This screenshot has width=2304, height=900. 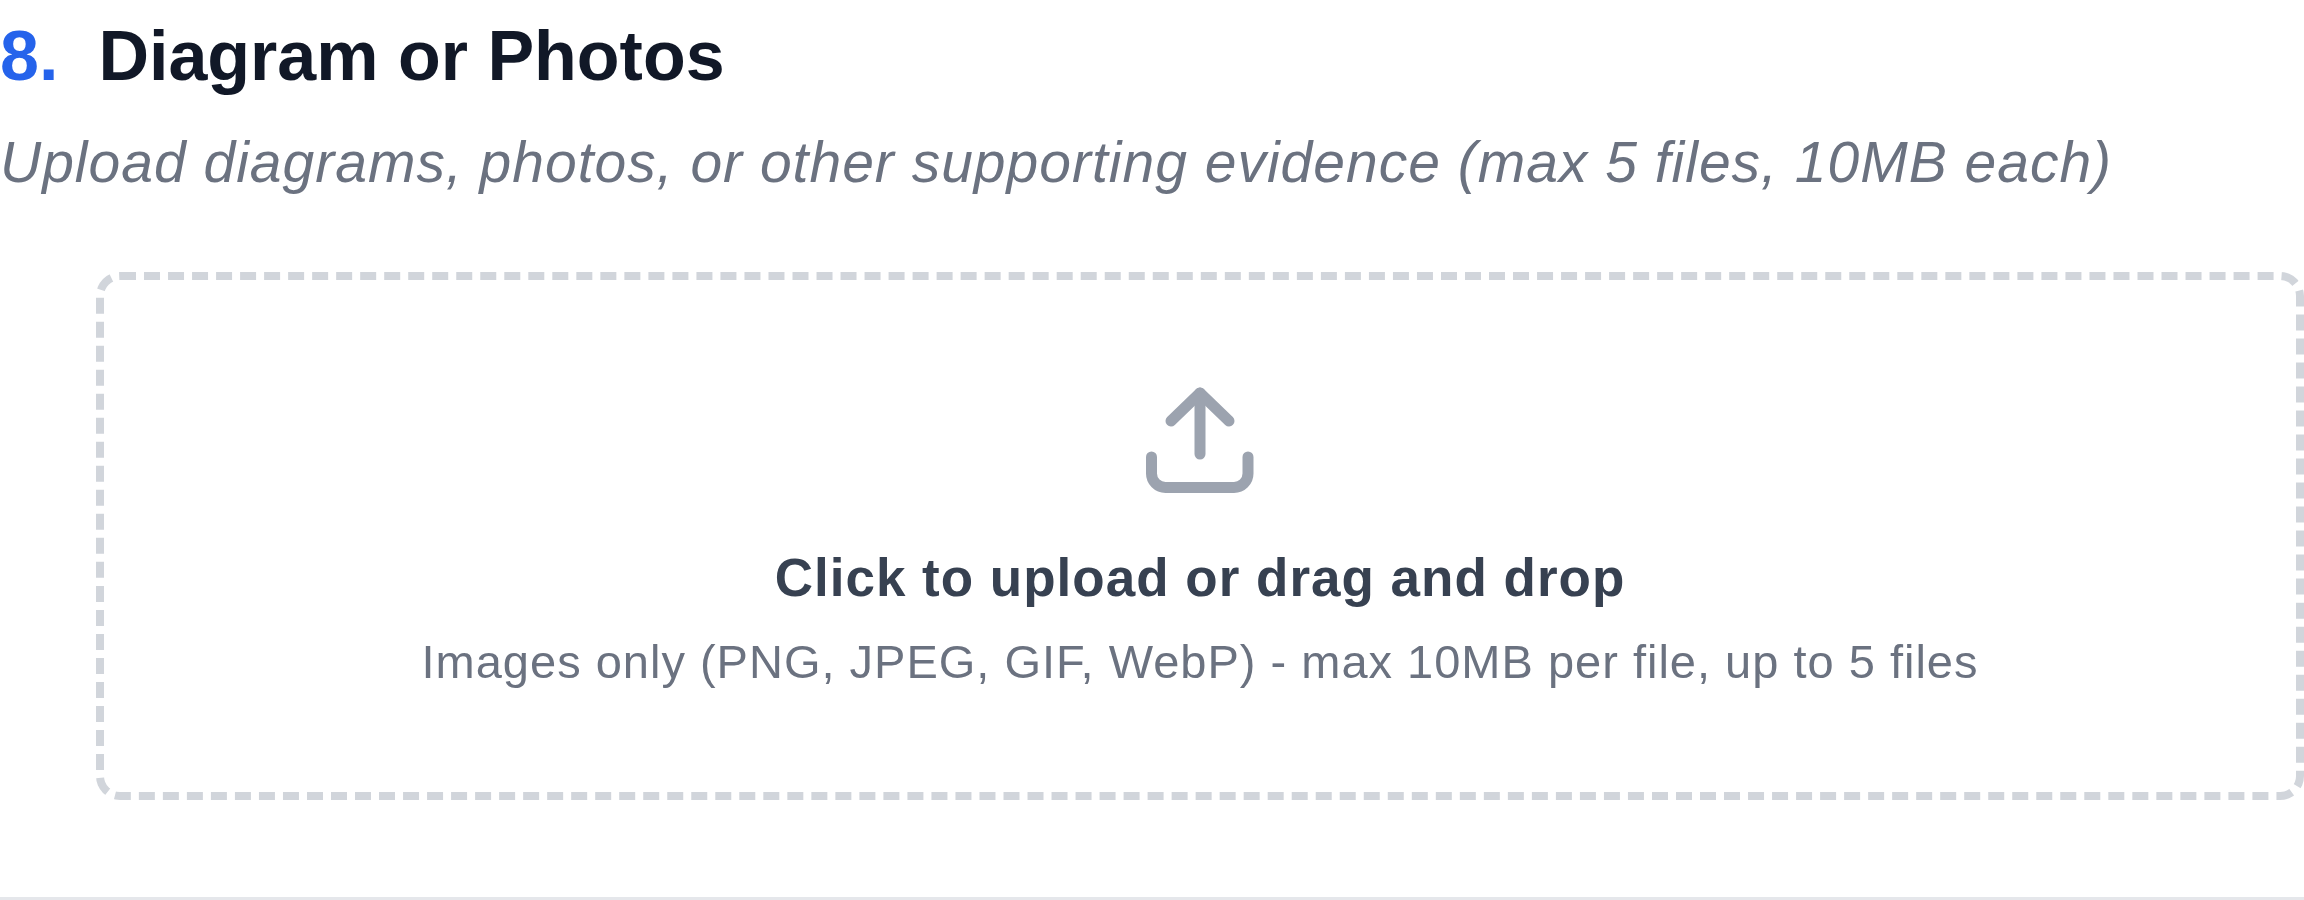 I want to click on upload-icon, so click(x=1200, y=441).